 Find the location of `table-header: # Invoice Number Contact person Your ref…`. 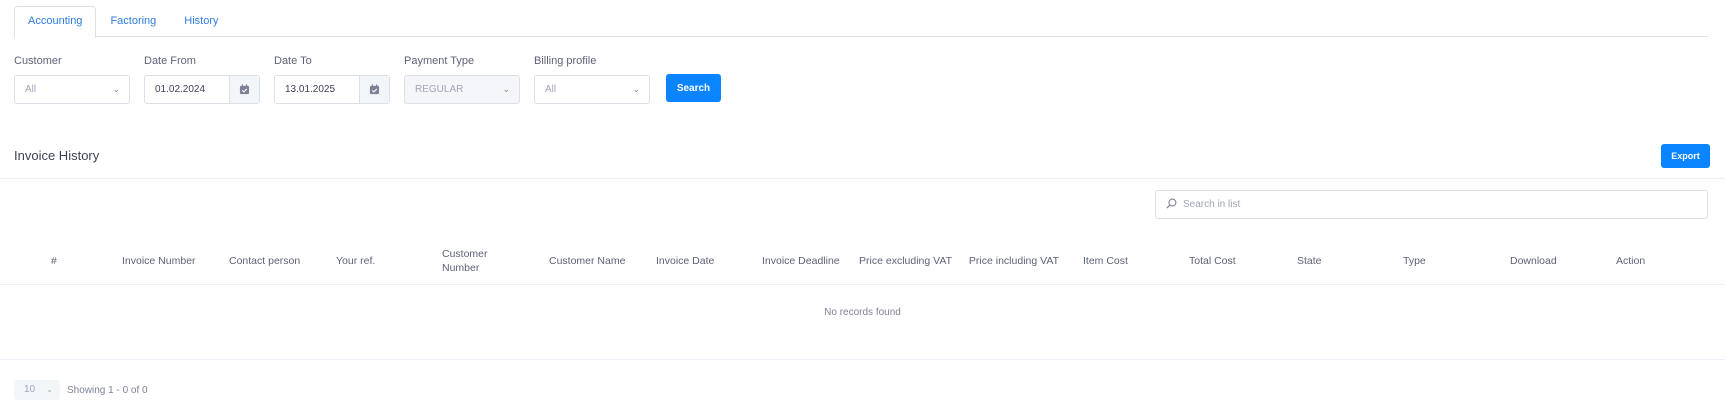

table-header: # Invoice Number Contact person Your ref… is located at coordinates (862, 260).